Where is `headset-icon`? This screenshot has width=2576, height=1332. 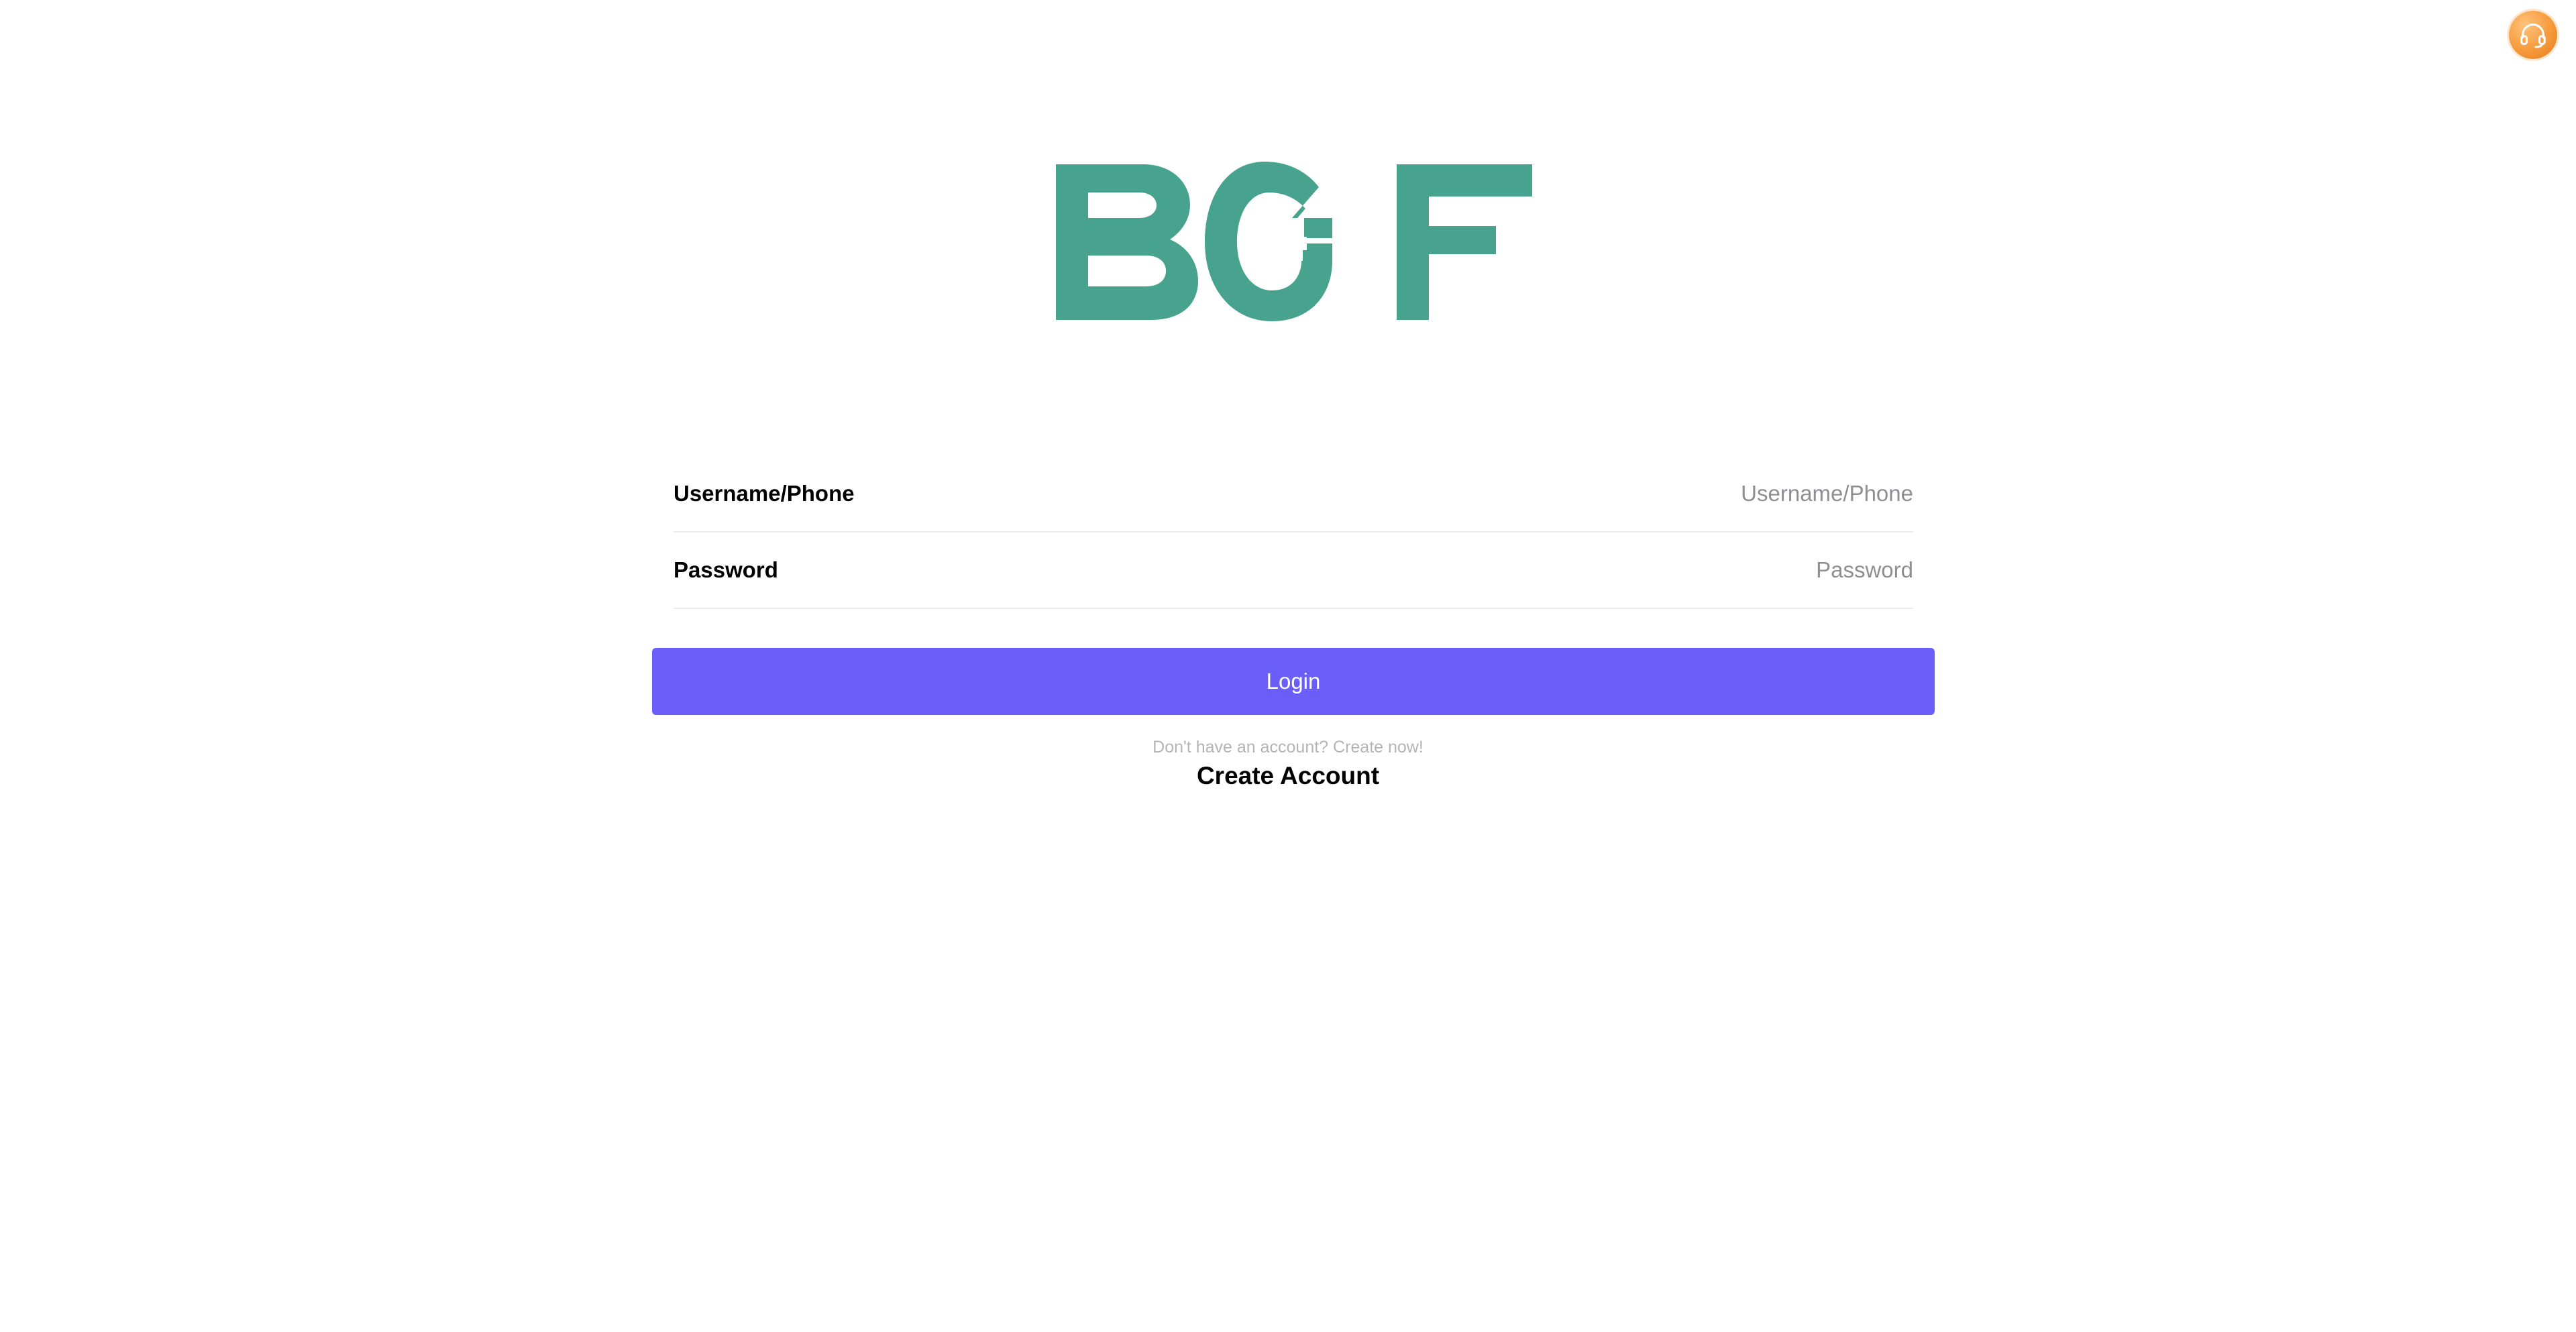
headset-icon is located at coordinates (2533, 35).